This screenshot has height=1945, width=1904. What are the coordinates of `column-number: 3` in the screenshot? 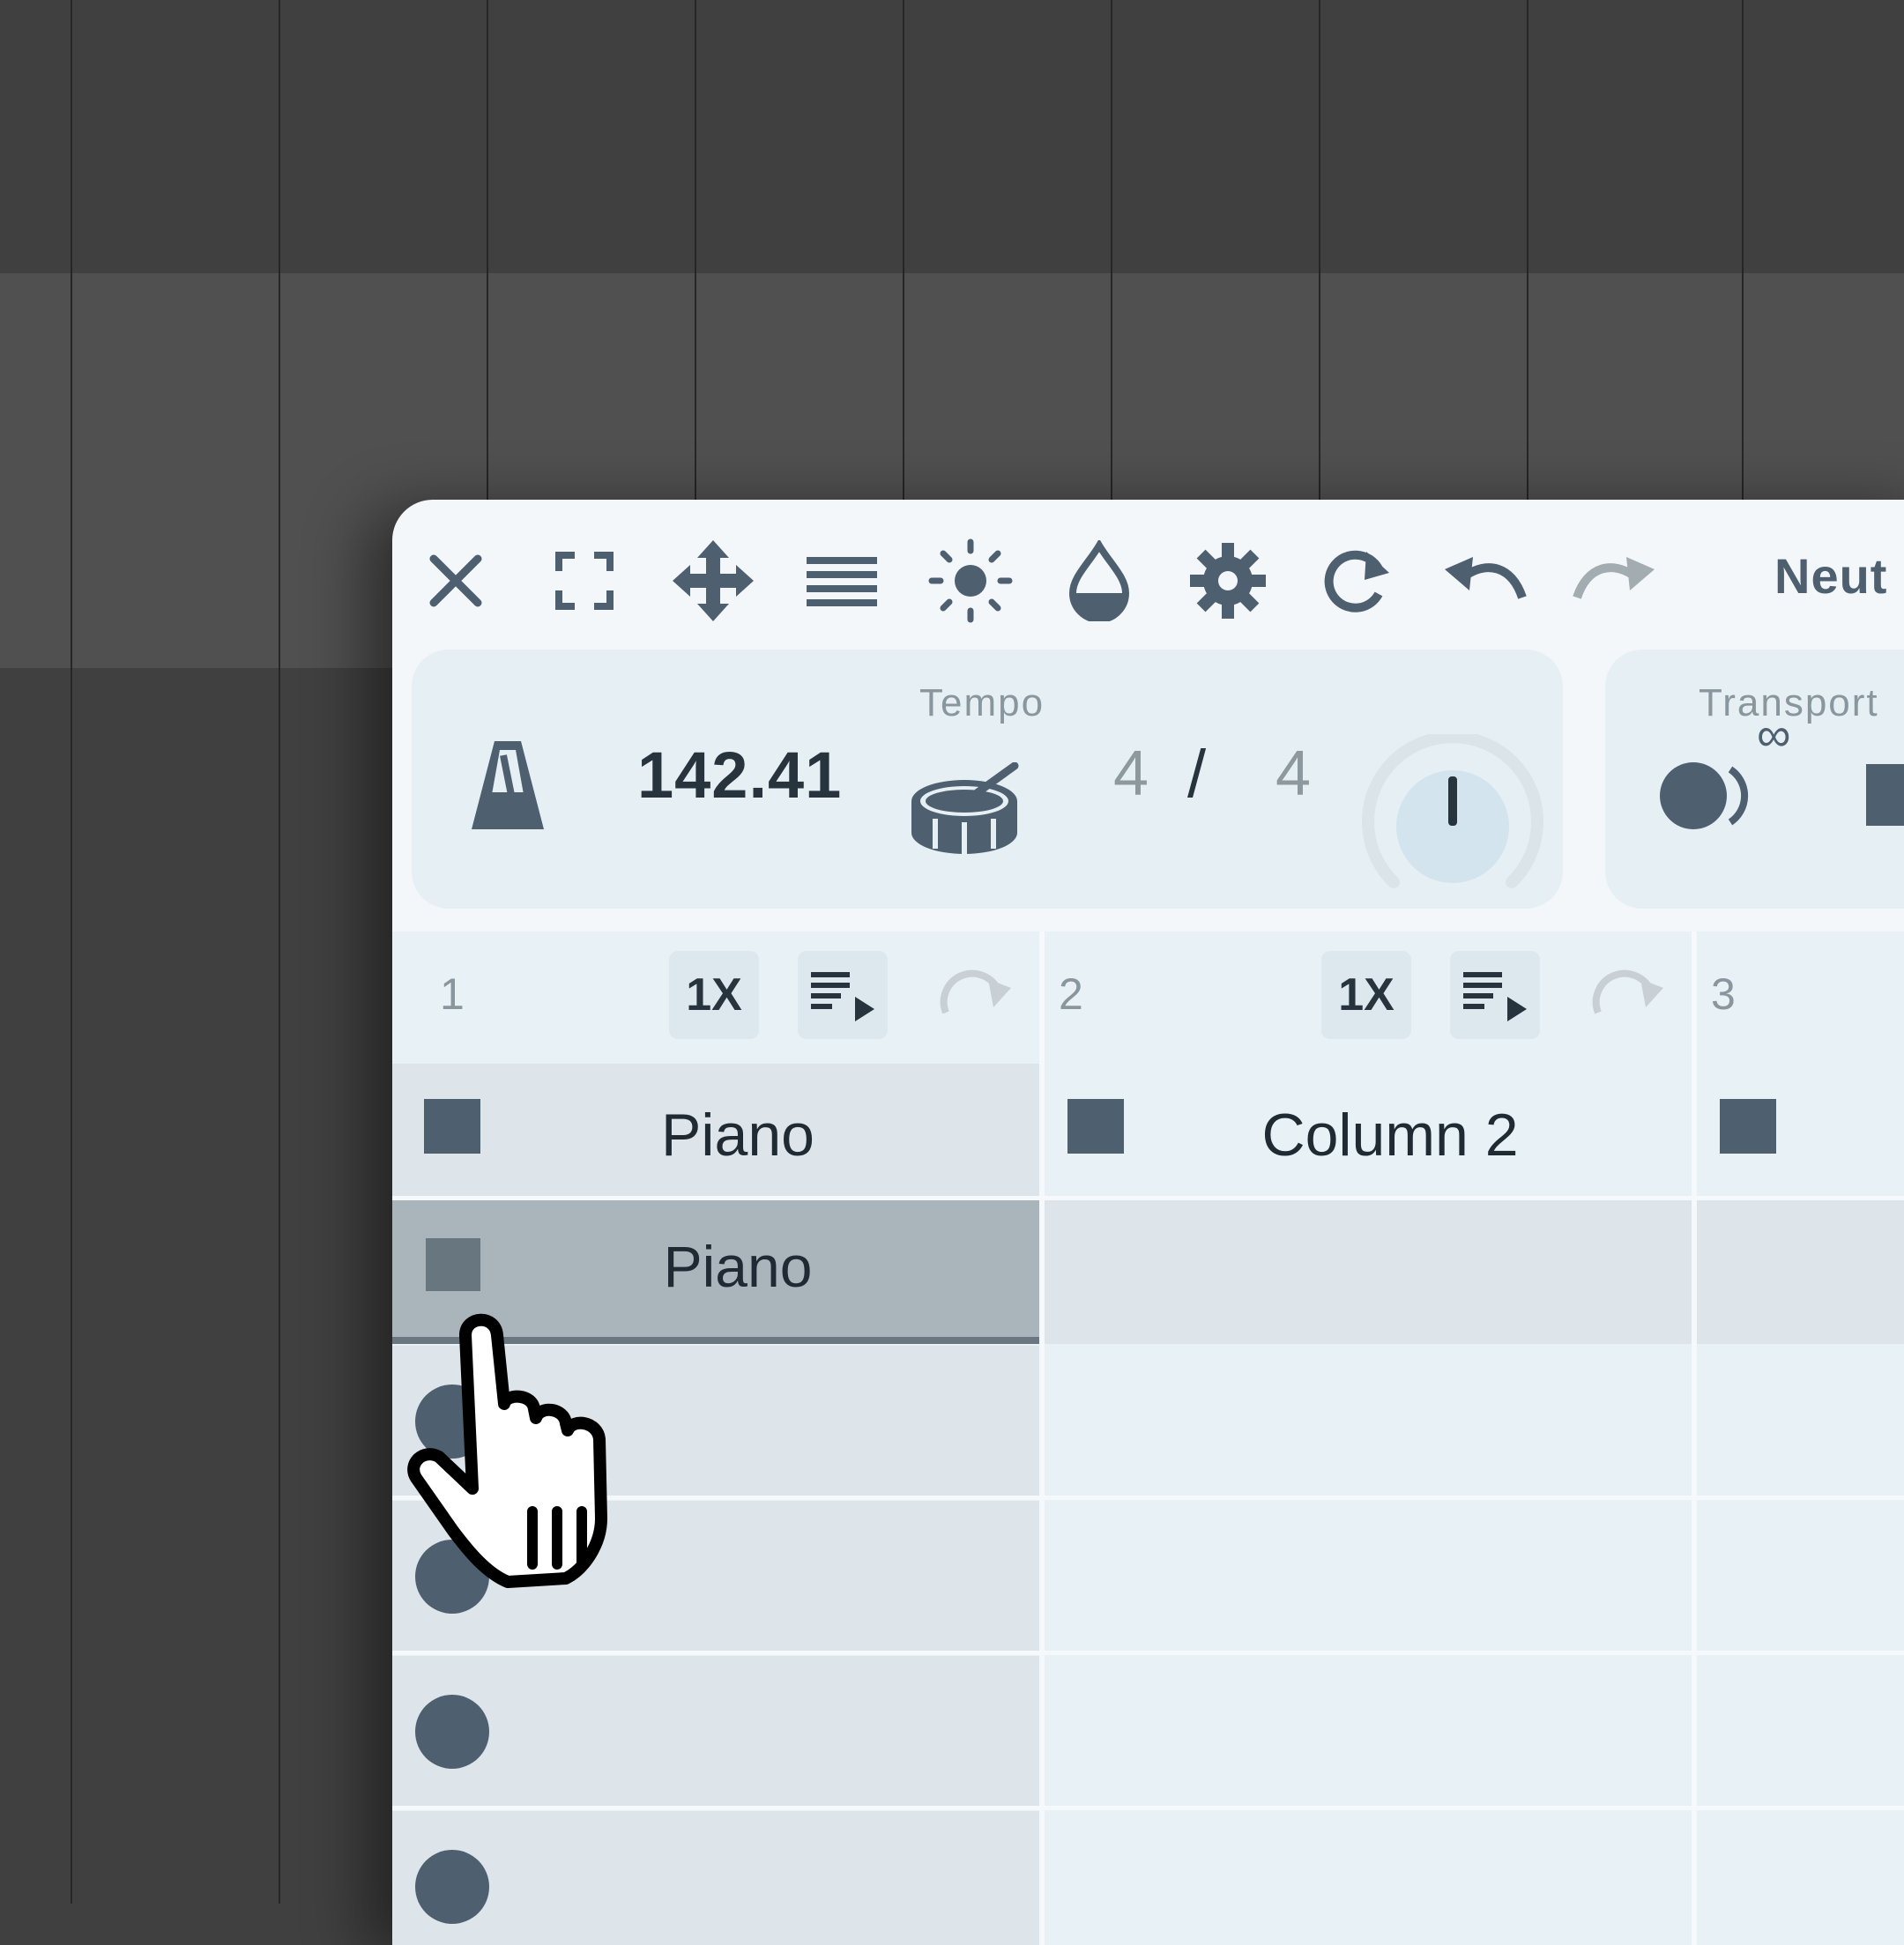 It's located at (1723, 994).